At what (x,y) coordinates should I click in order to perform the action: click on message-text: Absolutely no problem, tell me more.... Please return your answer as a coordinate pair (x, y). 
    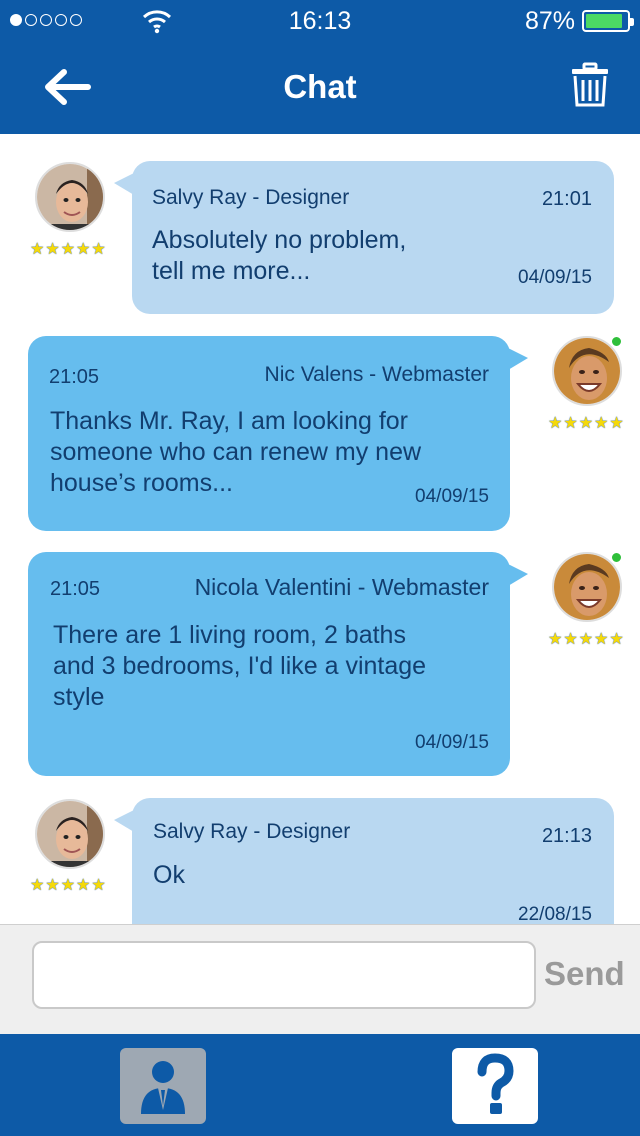
    Looking at the image, I should click on (279, 255).